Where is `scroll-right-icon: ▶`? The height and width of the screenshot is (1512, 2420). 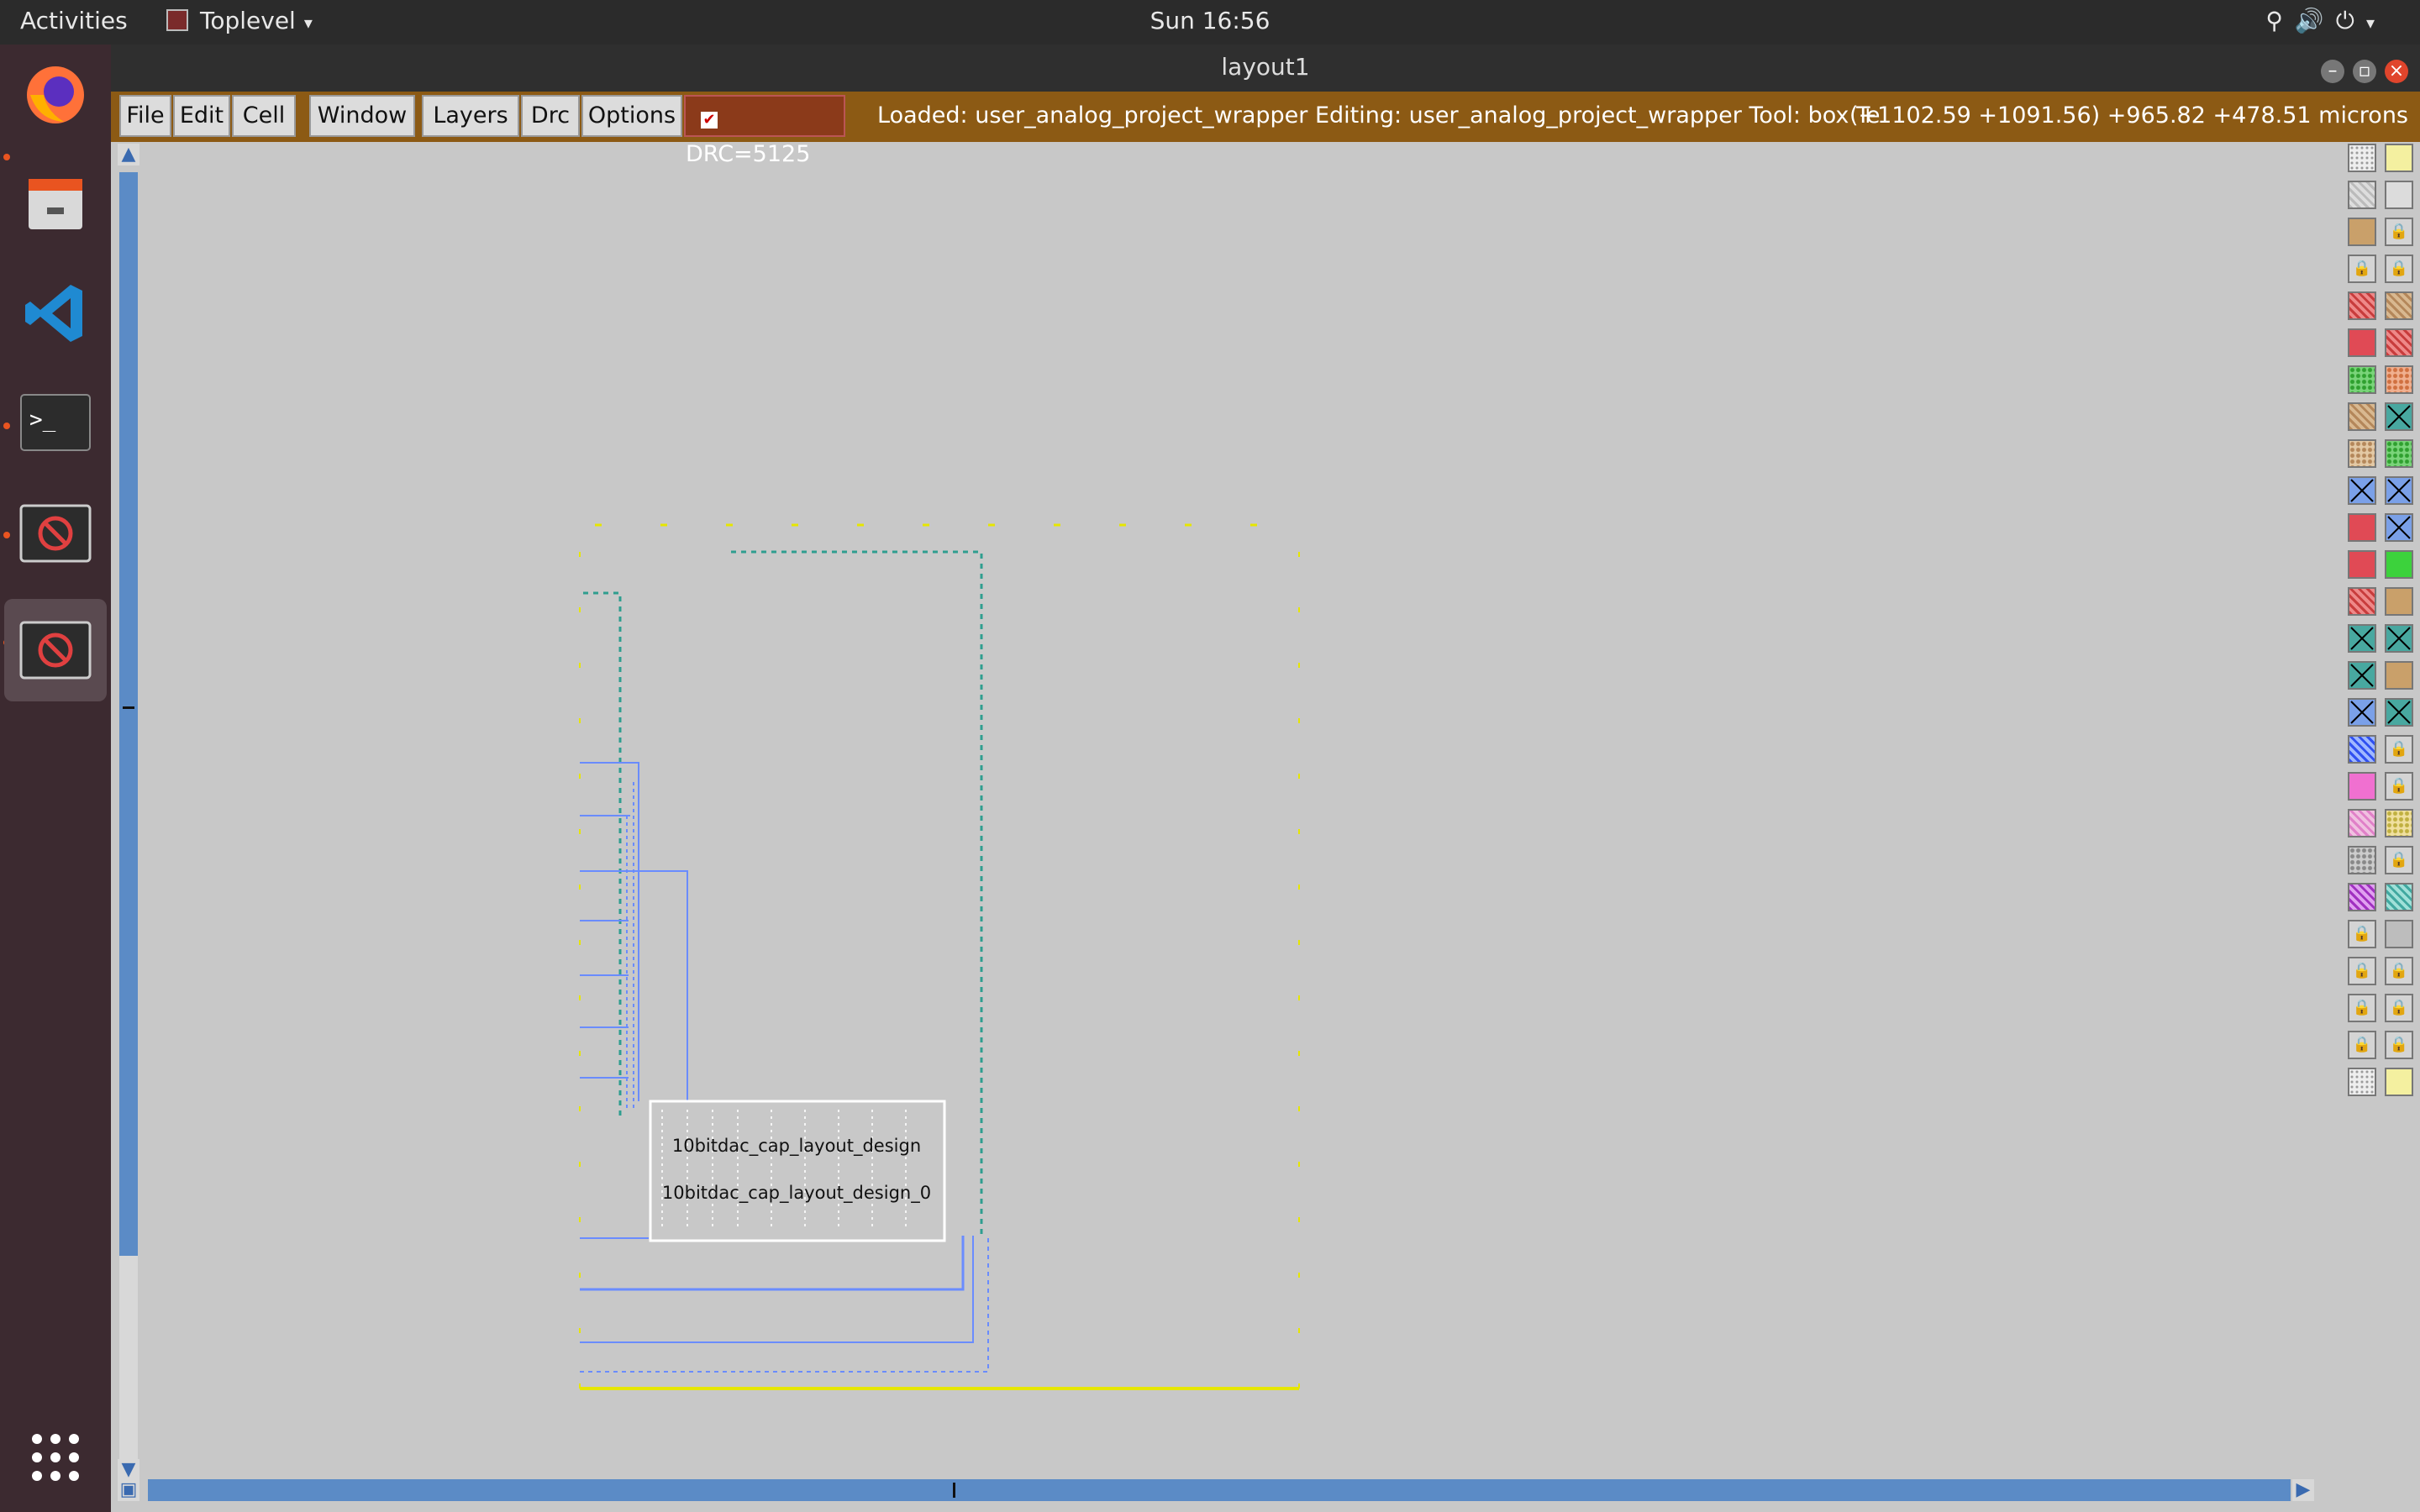 scroll-right-icon: ▶ is located at coordinates (2303, 1490).